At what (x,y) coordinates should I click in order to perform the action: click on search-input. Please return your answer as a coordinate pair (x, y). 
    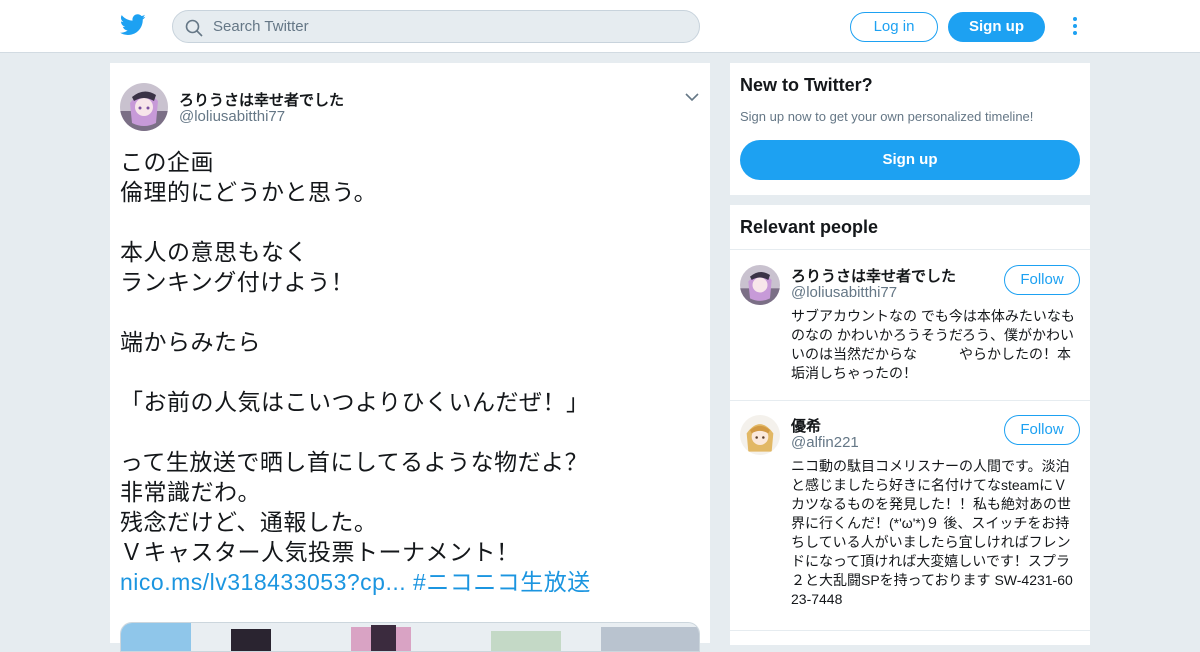
    Looking at the image, I should click on (448, 26).